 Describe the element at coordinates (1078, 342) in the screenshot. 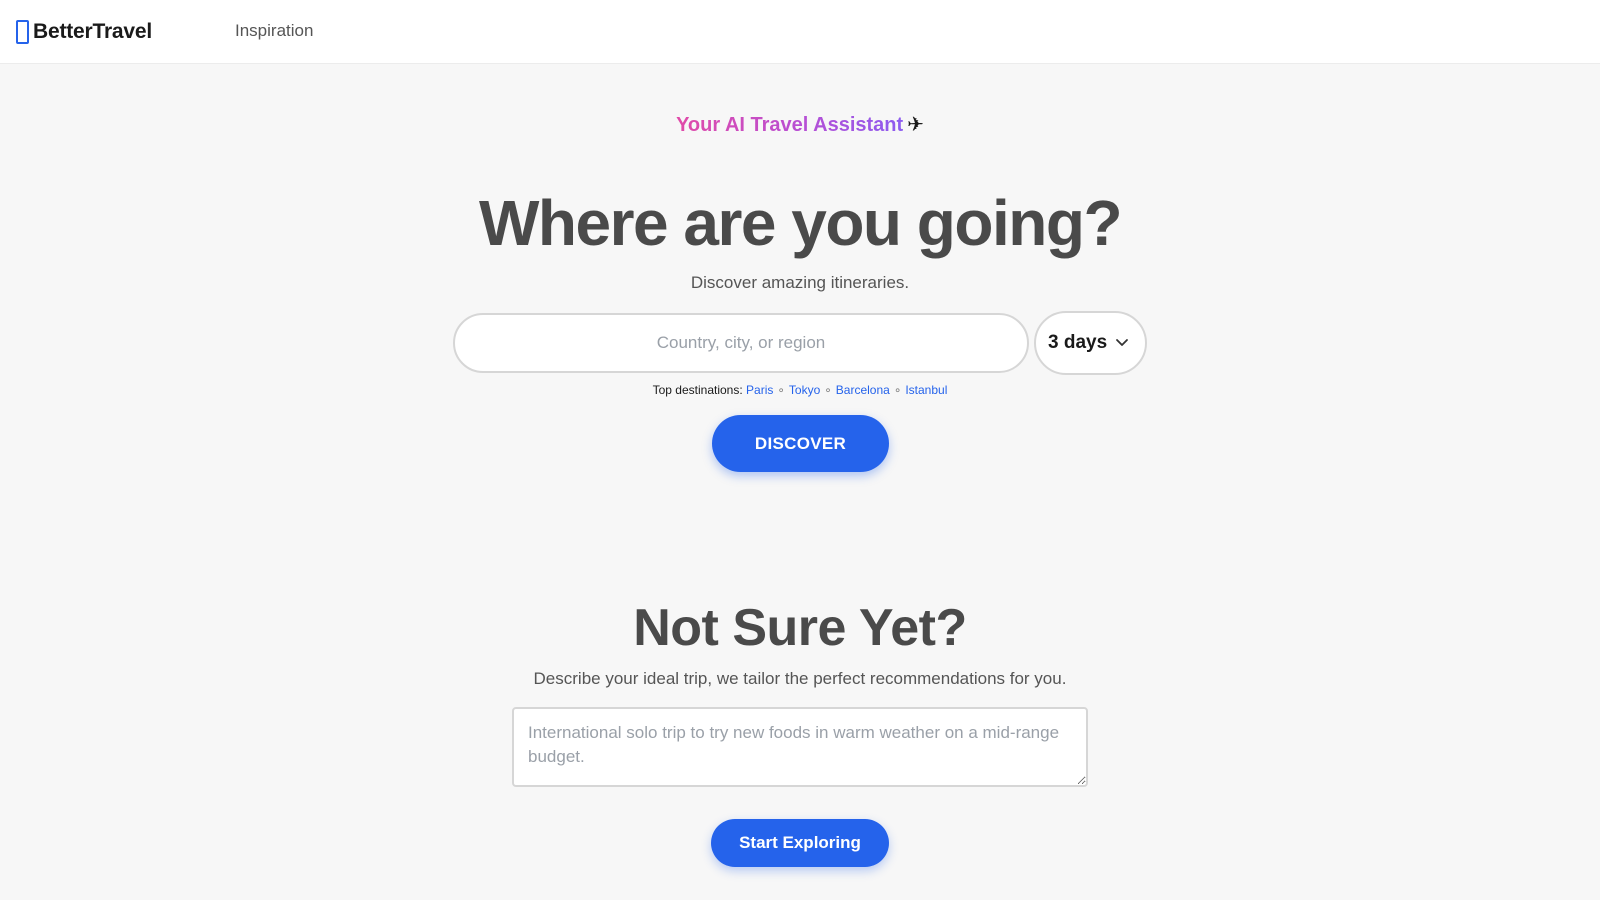

I see `trip-duration-value: 3 days` at that location.